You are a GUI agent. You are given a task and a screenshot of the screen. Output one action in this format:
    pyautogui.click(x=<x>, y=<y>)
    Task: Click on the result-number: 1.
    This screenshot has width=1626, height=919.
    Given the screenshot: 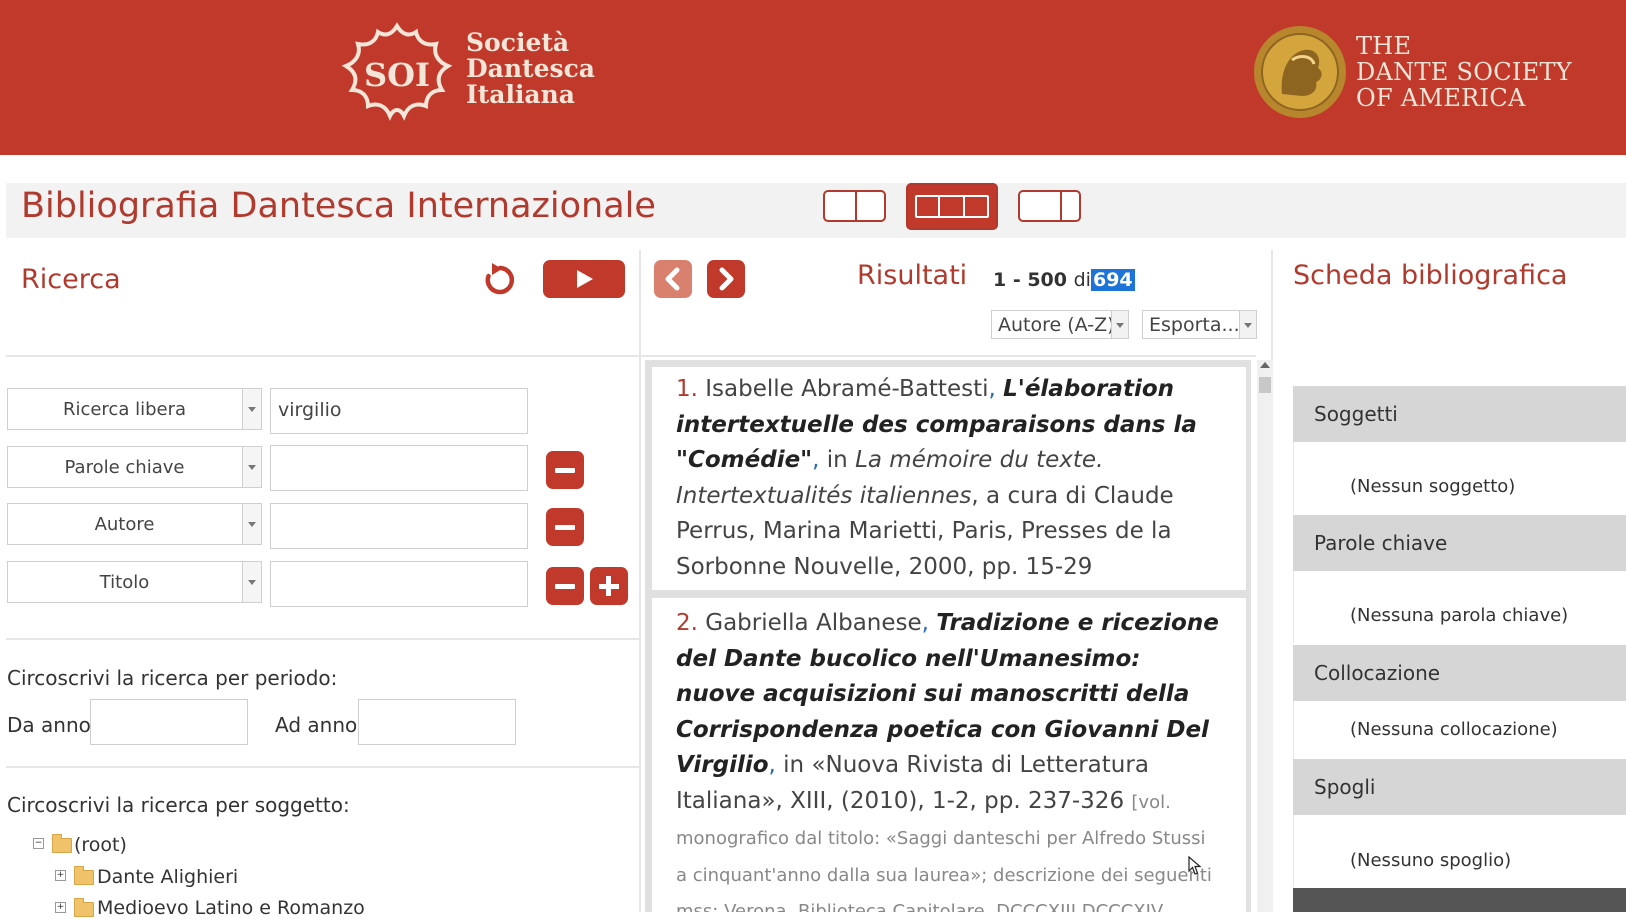 What is the action you would take?
    pyautogui.click(x=687, y=389)
    